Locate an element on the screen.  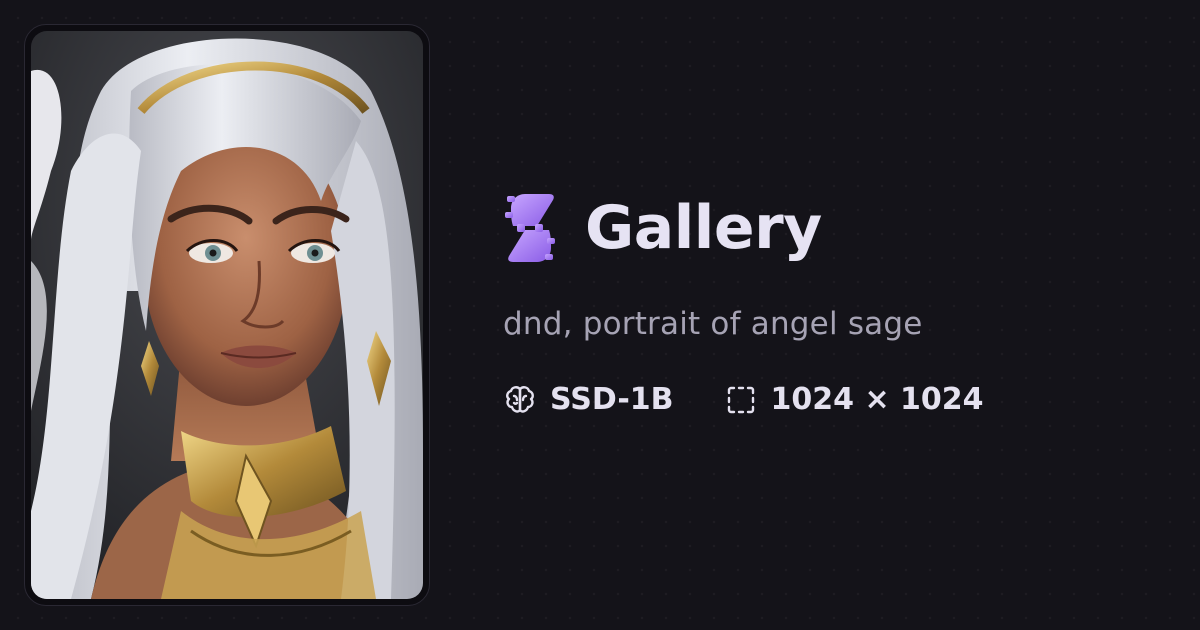
dashed-frame-icon is located at coordinates (740, 400).